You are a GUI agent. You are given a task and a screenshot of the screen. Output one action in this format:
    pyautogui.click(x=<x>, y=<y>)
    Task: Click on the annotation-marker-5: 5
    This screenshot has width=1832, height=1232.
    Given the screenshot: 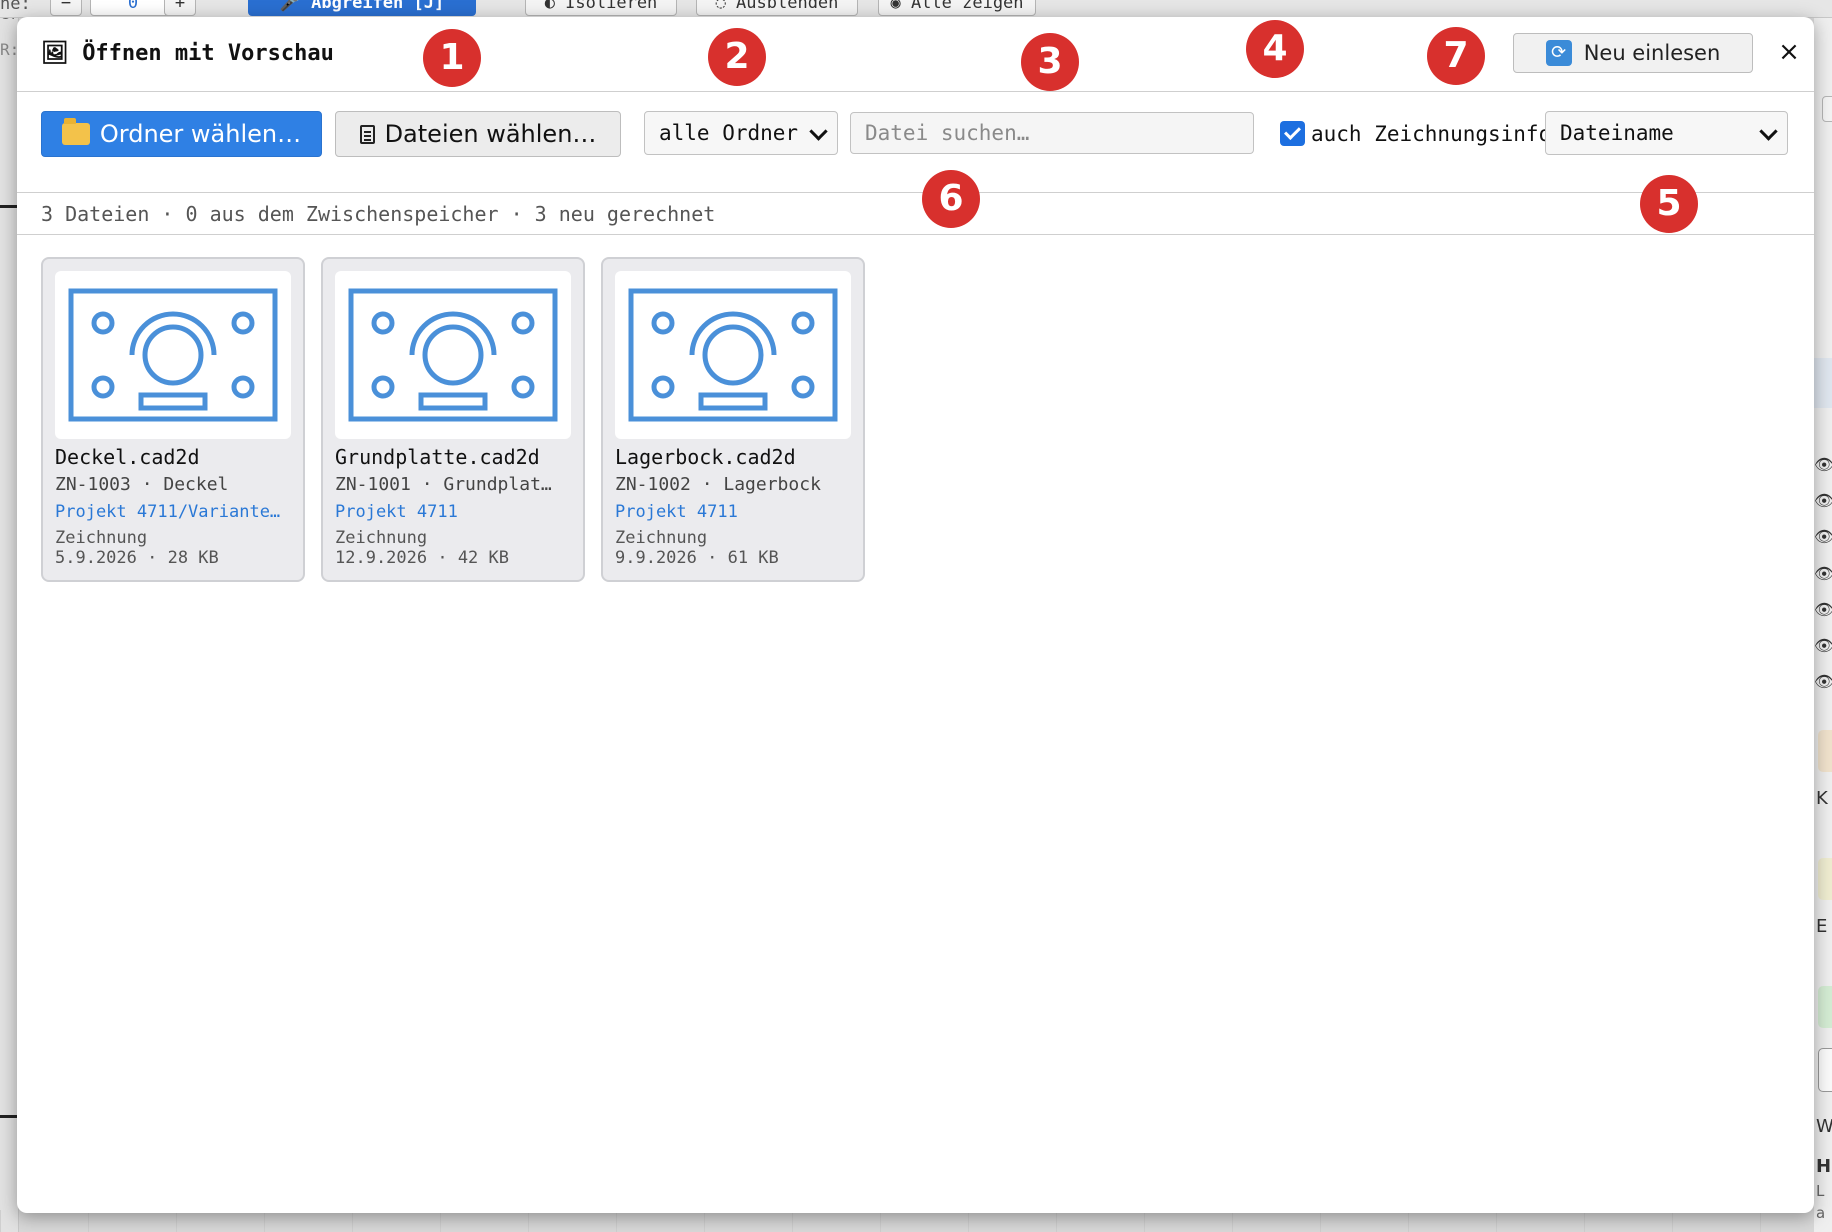 What is the action you would take?
    pyautogui.click(x=1669, y=204)
    